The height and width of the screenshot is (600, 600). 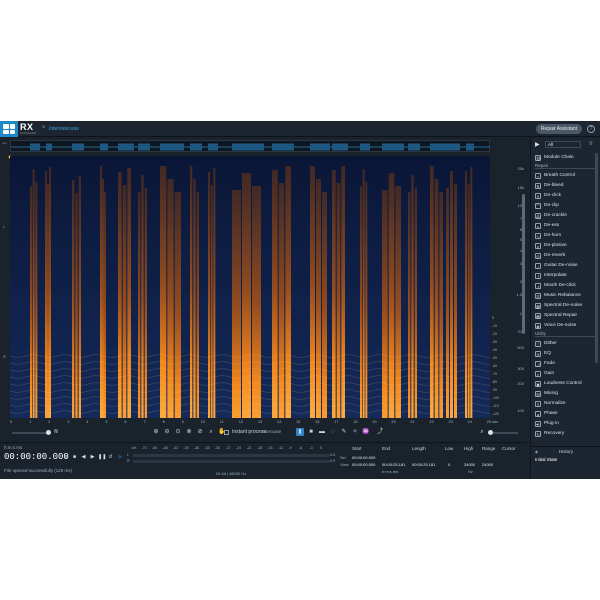 What do you see at coordinates (83, 457) in the screenshot?
I see `rewind-icon: ◀` at bounding box center [83, 457].